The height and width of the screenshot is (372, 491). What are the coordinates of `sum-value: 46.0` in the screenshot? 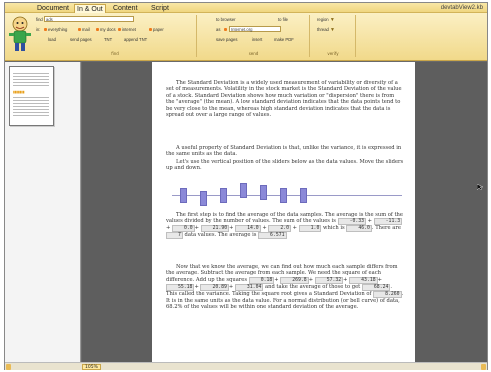 It's located at (359, 229).